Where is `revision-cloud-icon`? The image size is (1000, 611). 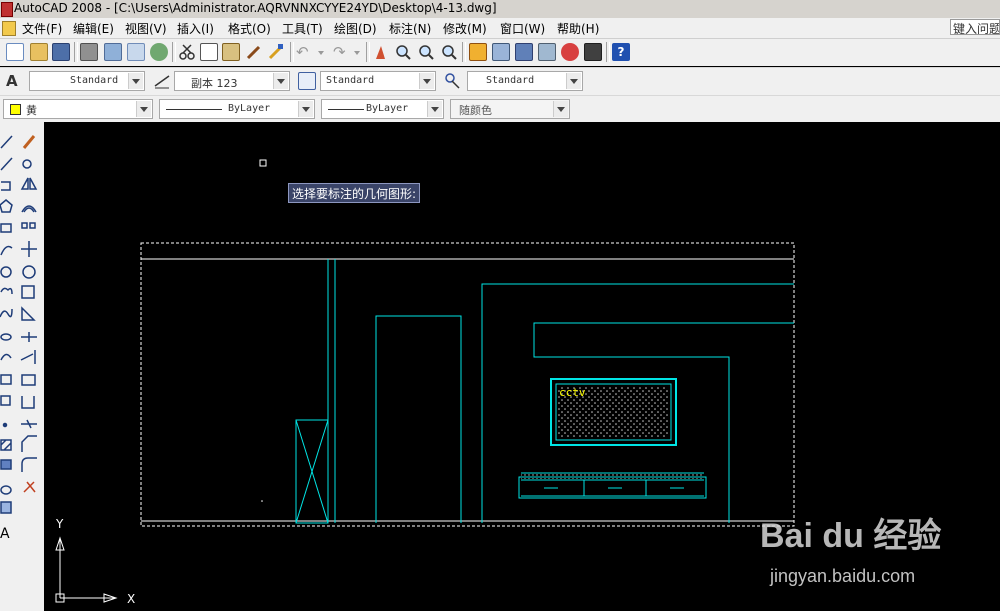
revision-cloud-icon is located at coordinates (6, 291).